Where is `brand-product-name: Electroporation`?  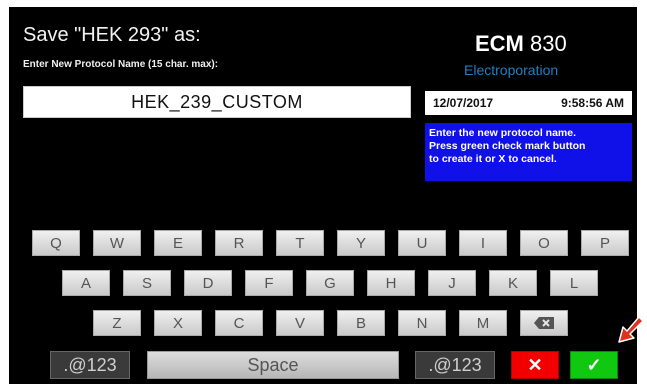 brand-product-name: Electroporation is located at coordinates (511, 70).